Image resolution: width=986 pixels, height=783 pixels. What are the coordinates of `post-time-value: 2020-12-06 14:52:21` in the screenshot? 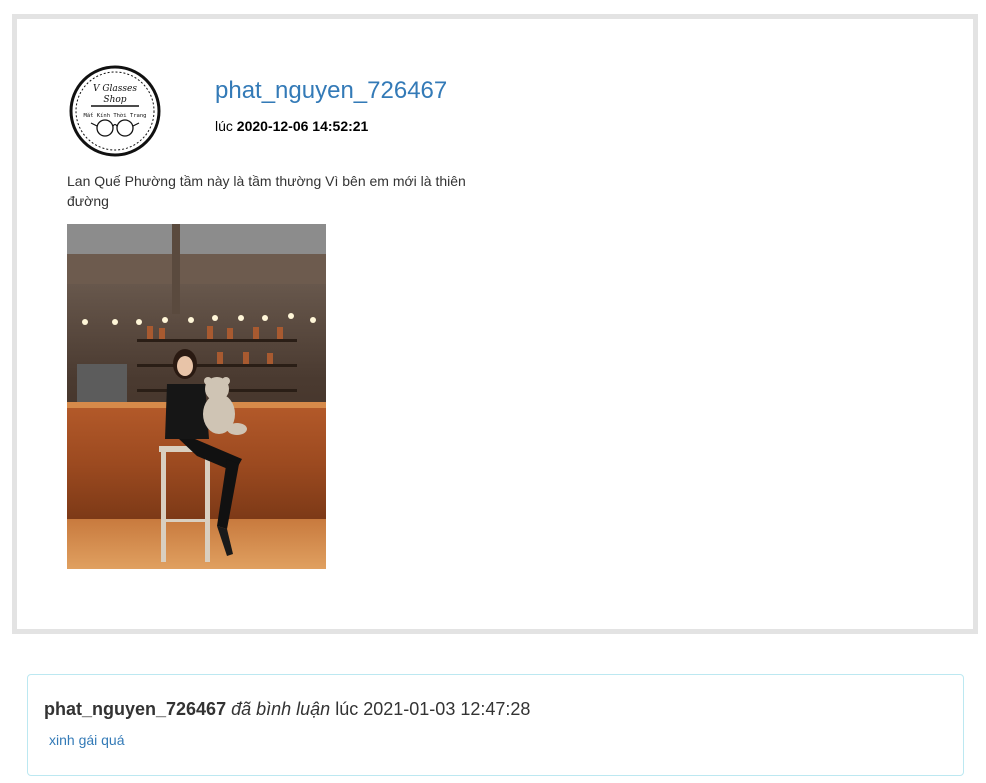 It's located at (302, 126).